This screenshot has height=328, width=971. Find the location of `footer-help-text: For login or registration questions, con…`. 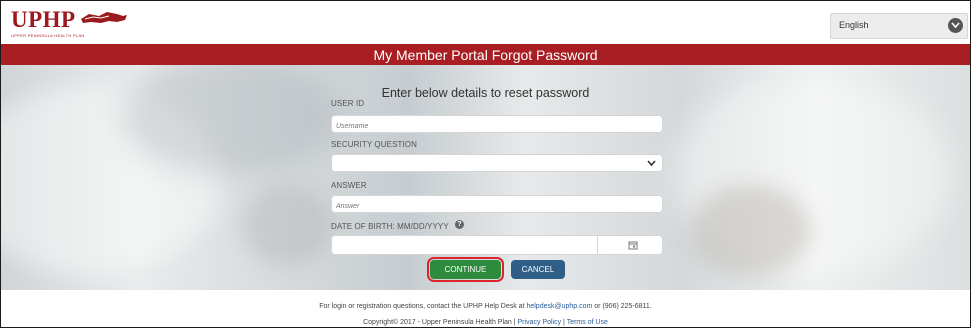

footer-help-text: For login or registration questions, con… is located at coordinates (485, 306).